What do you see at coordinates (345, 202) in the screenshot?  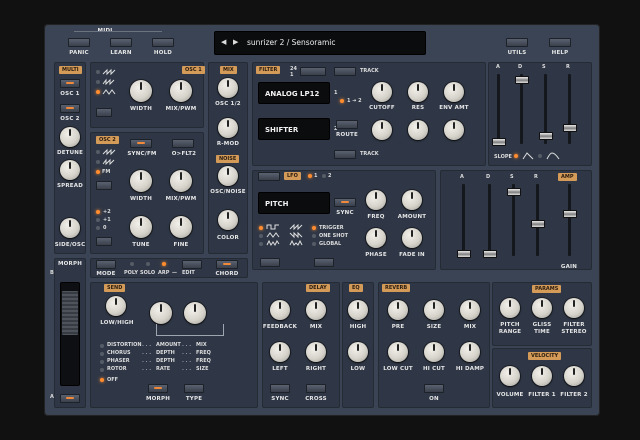 I see `lfo-sync-button` at bounding box center [345, 202].